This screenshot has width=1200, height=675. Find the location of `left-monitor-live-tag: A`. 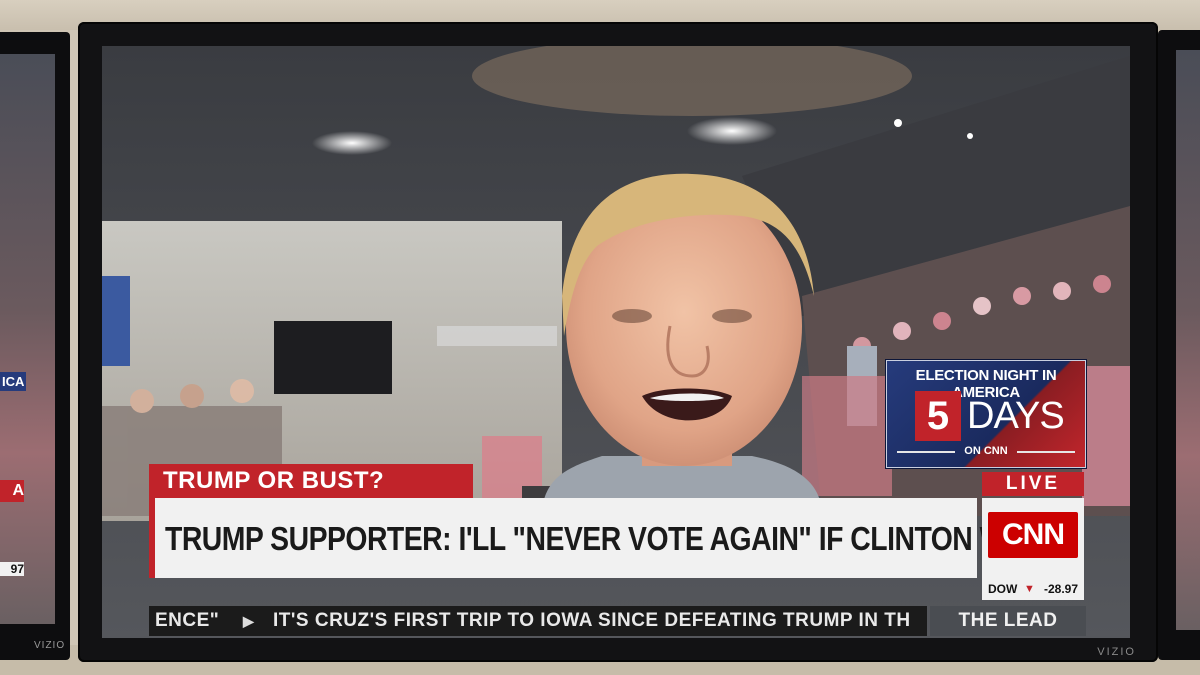

left-monitor-live-tag: A is located at coordinates (12, 491).